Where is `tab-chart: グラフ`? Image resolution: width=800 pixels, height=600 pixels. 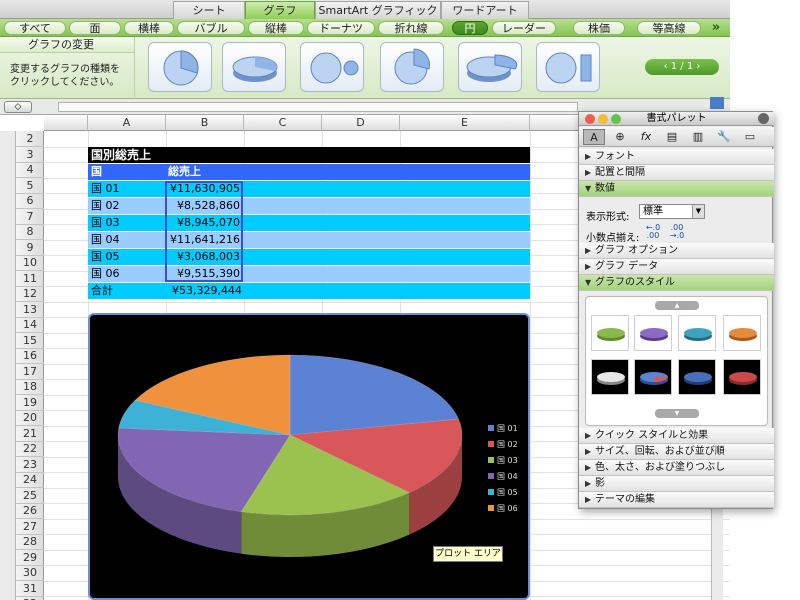 tab-chart: グラフ is located at coordinates (280, 10).